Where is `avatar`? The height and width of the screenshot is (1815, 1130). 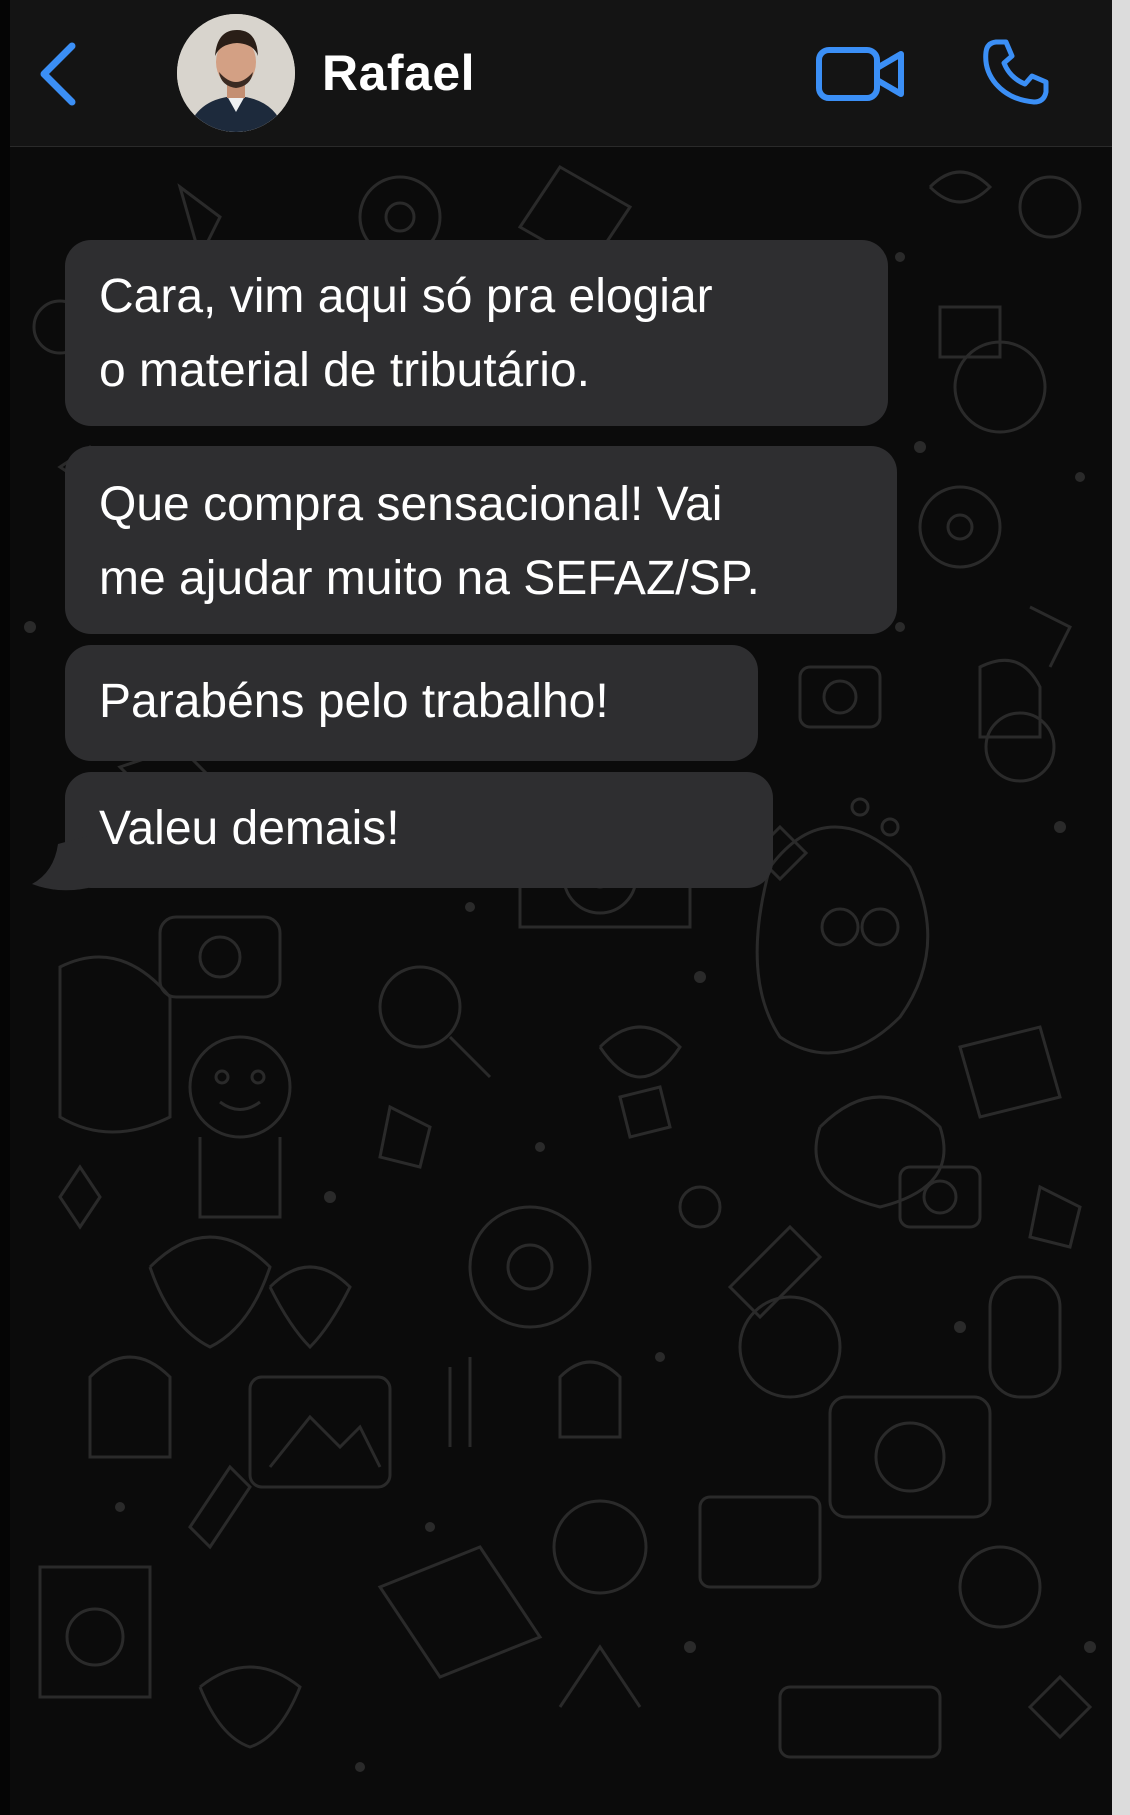 avatar is located at coordinates (236, 73).